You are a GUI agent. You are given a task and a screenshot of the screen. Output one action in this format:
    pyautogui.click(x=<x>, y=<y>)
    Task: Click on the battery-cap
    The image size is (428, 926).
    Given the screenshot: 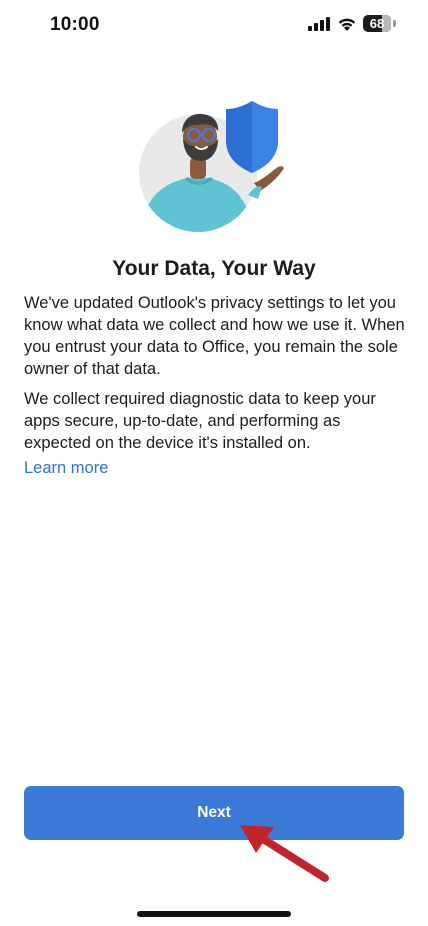 What is the action you would take?
    pyautogui.click(x=394, y=23)
    